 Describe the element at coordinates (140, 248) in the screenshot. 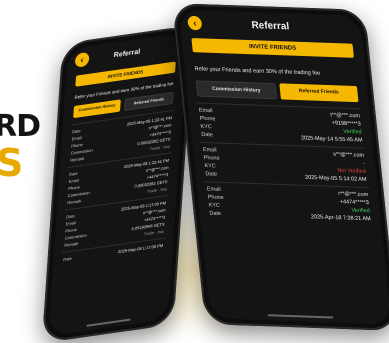

I see `value-date: 2025-May-08 1:17:00 PM` at that location.